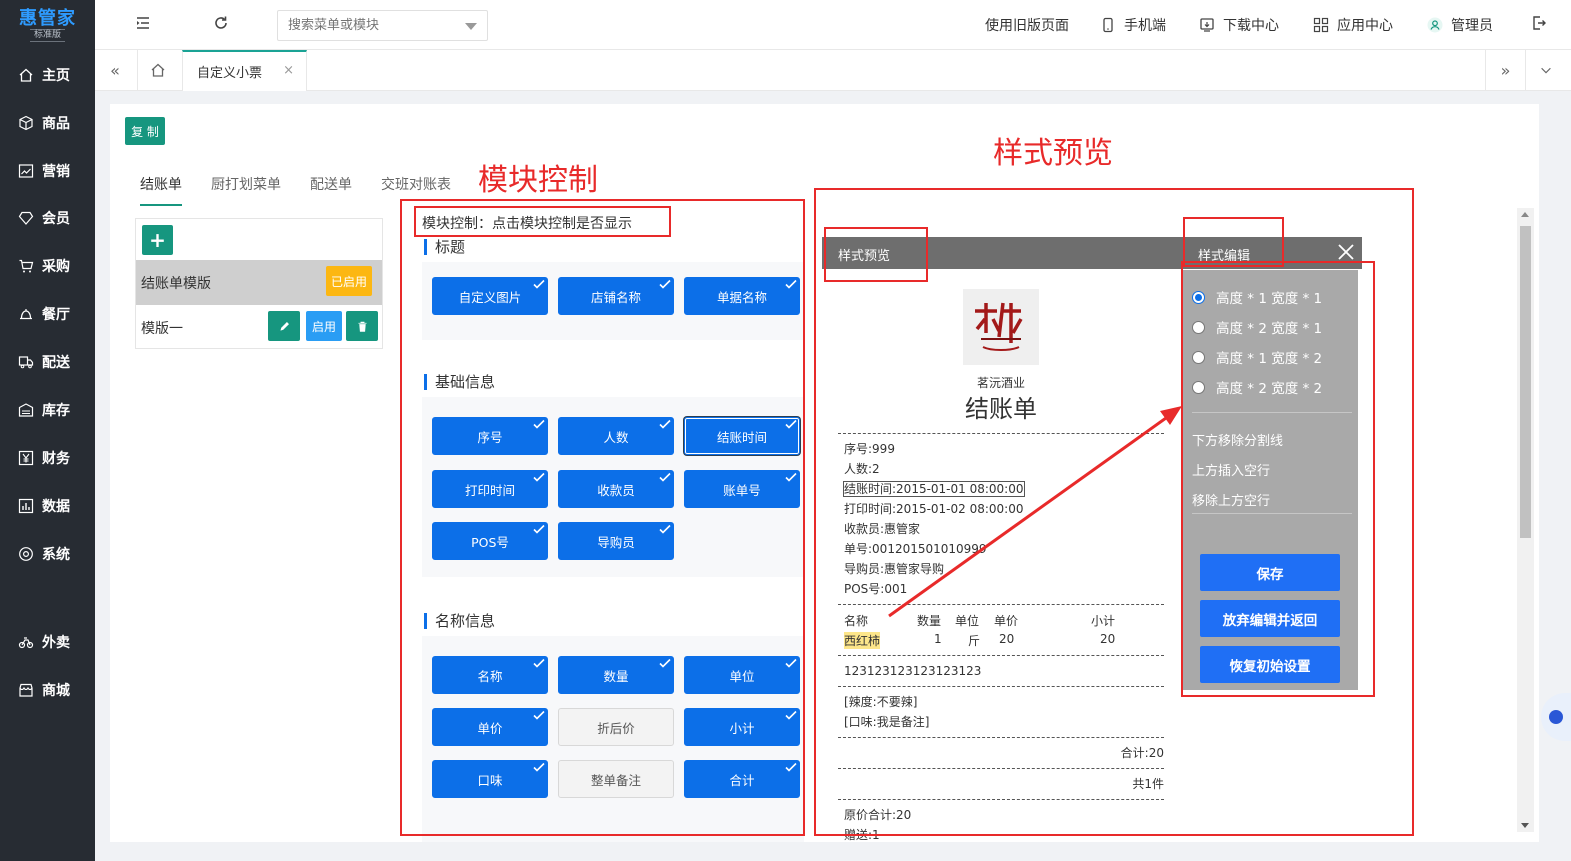  Describe the element at coordinates (934, 489) in the screenshot. I see `receipt-info-text: 结账时间:2015-01-01 08:00:00` at that location.